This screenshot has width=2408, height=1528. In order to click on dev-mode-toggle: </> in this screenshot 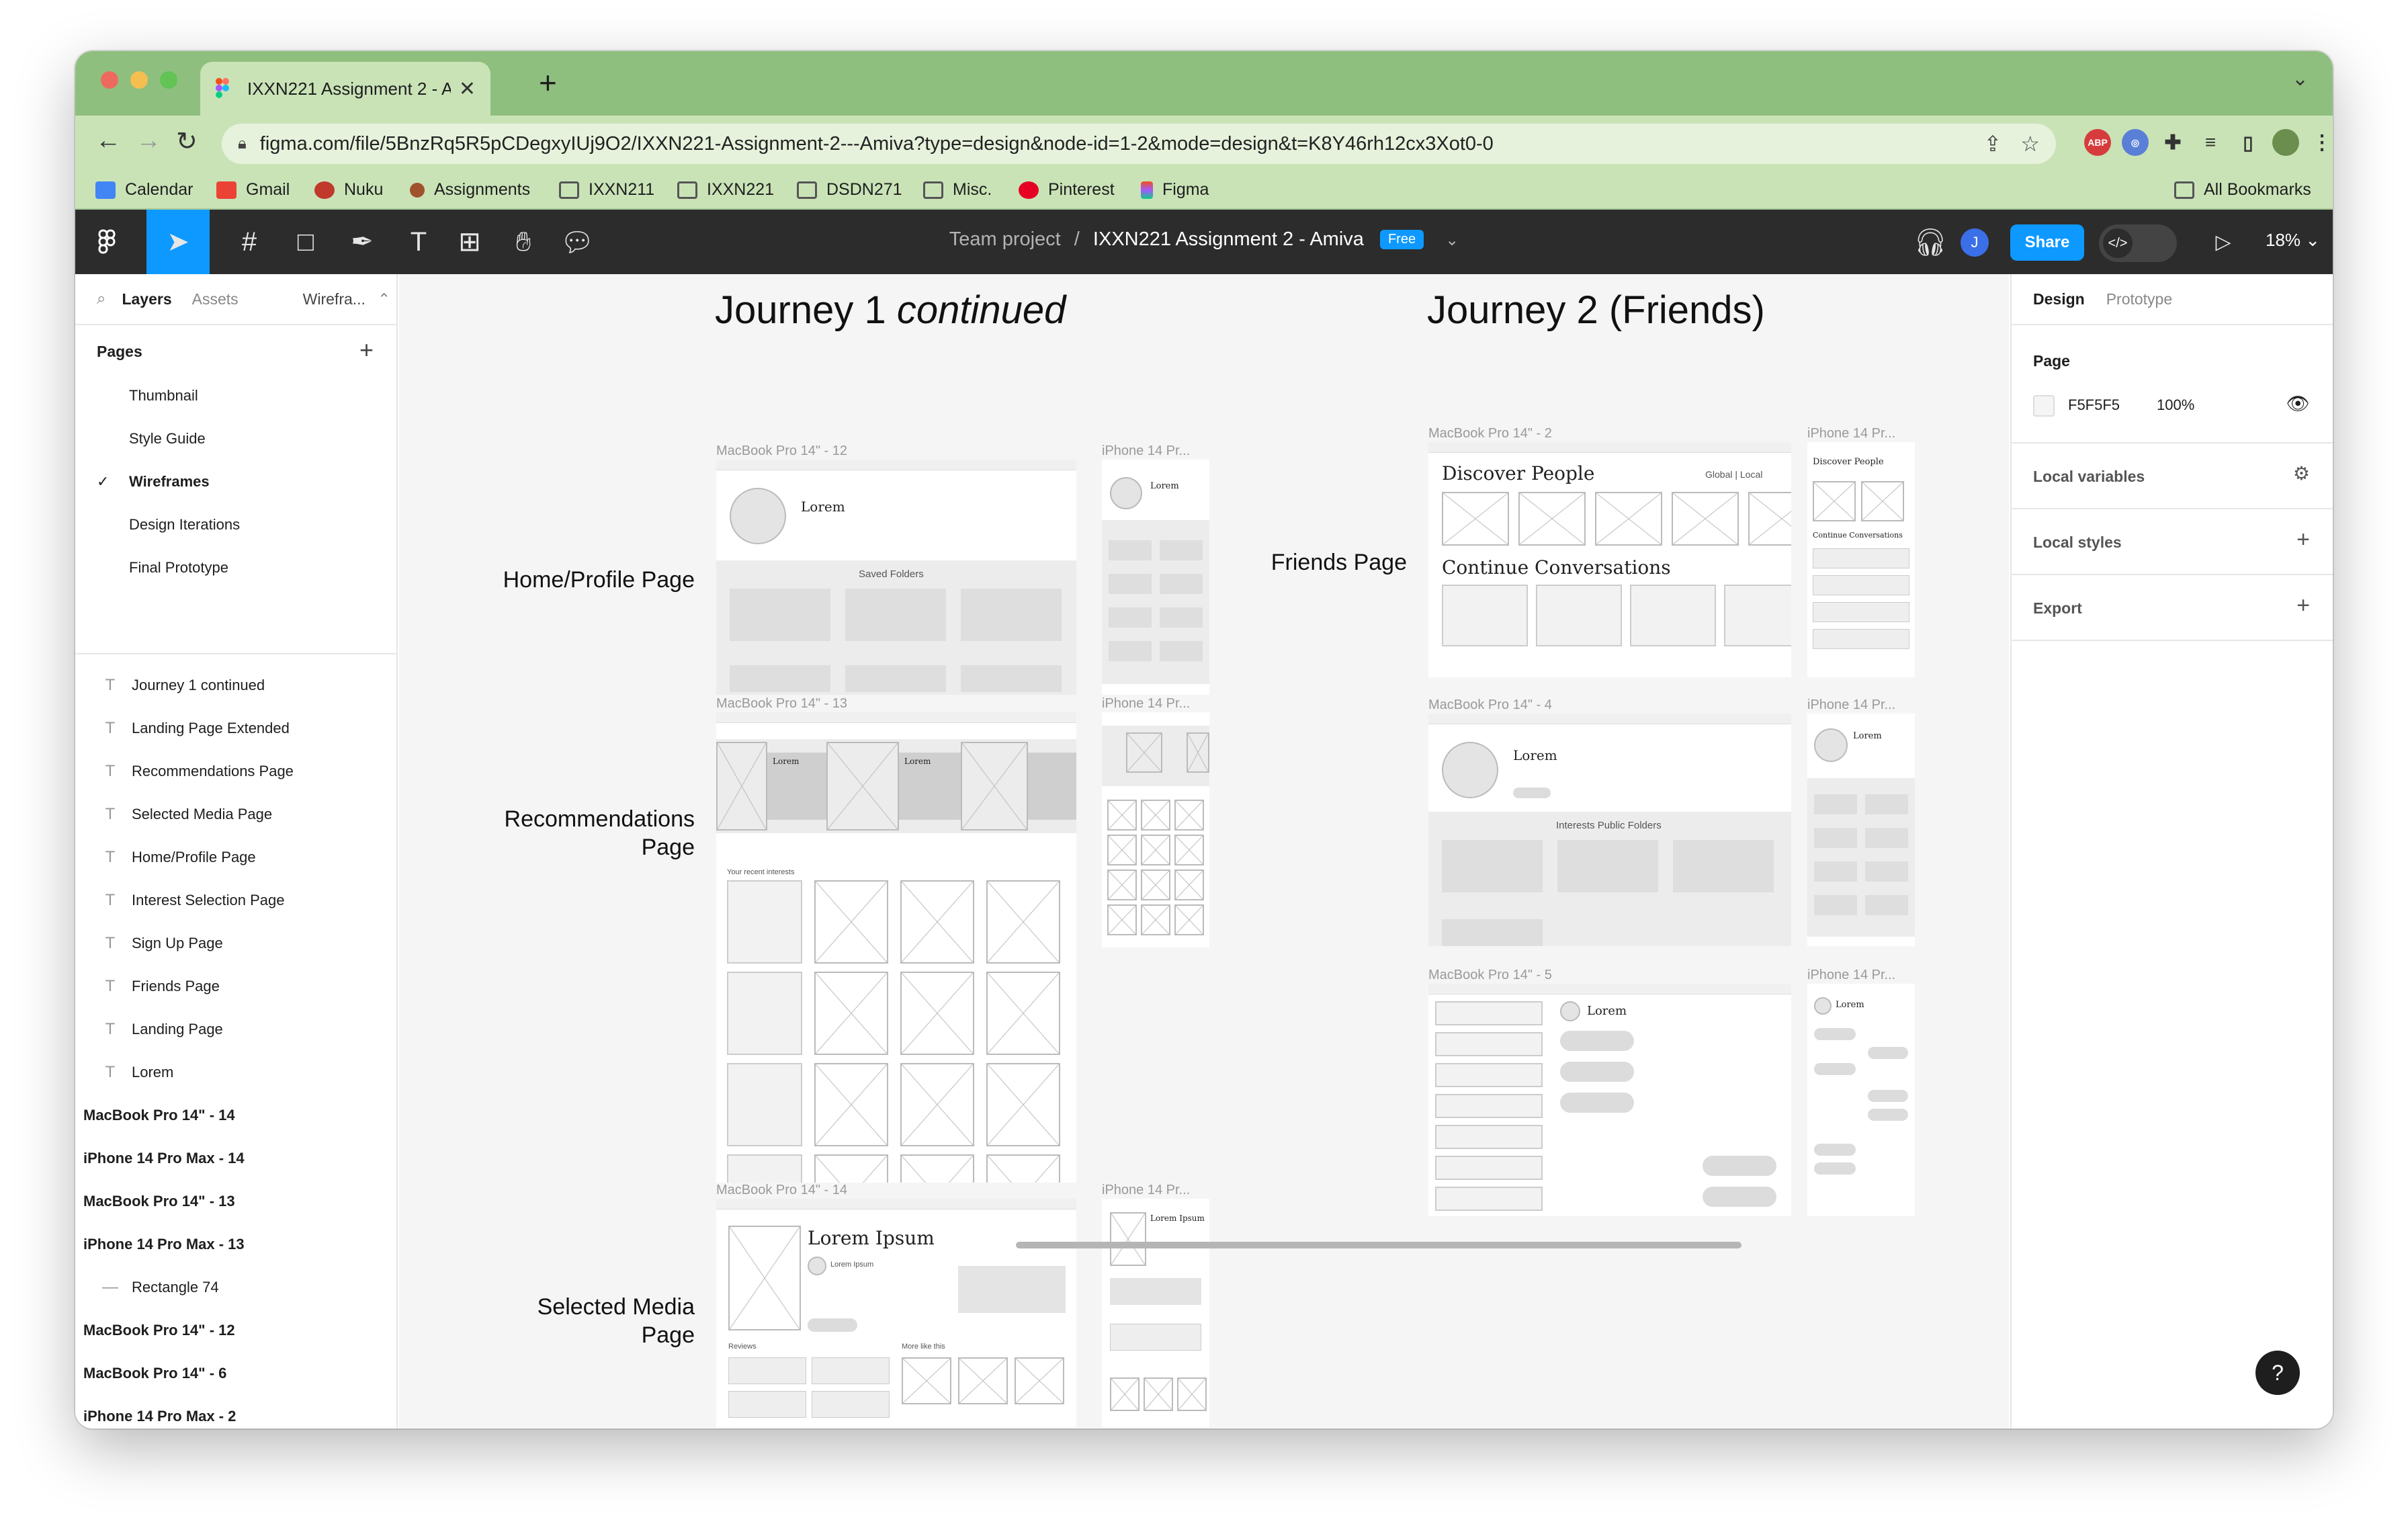, I will do `click(2138, 243)`.